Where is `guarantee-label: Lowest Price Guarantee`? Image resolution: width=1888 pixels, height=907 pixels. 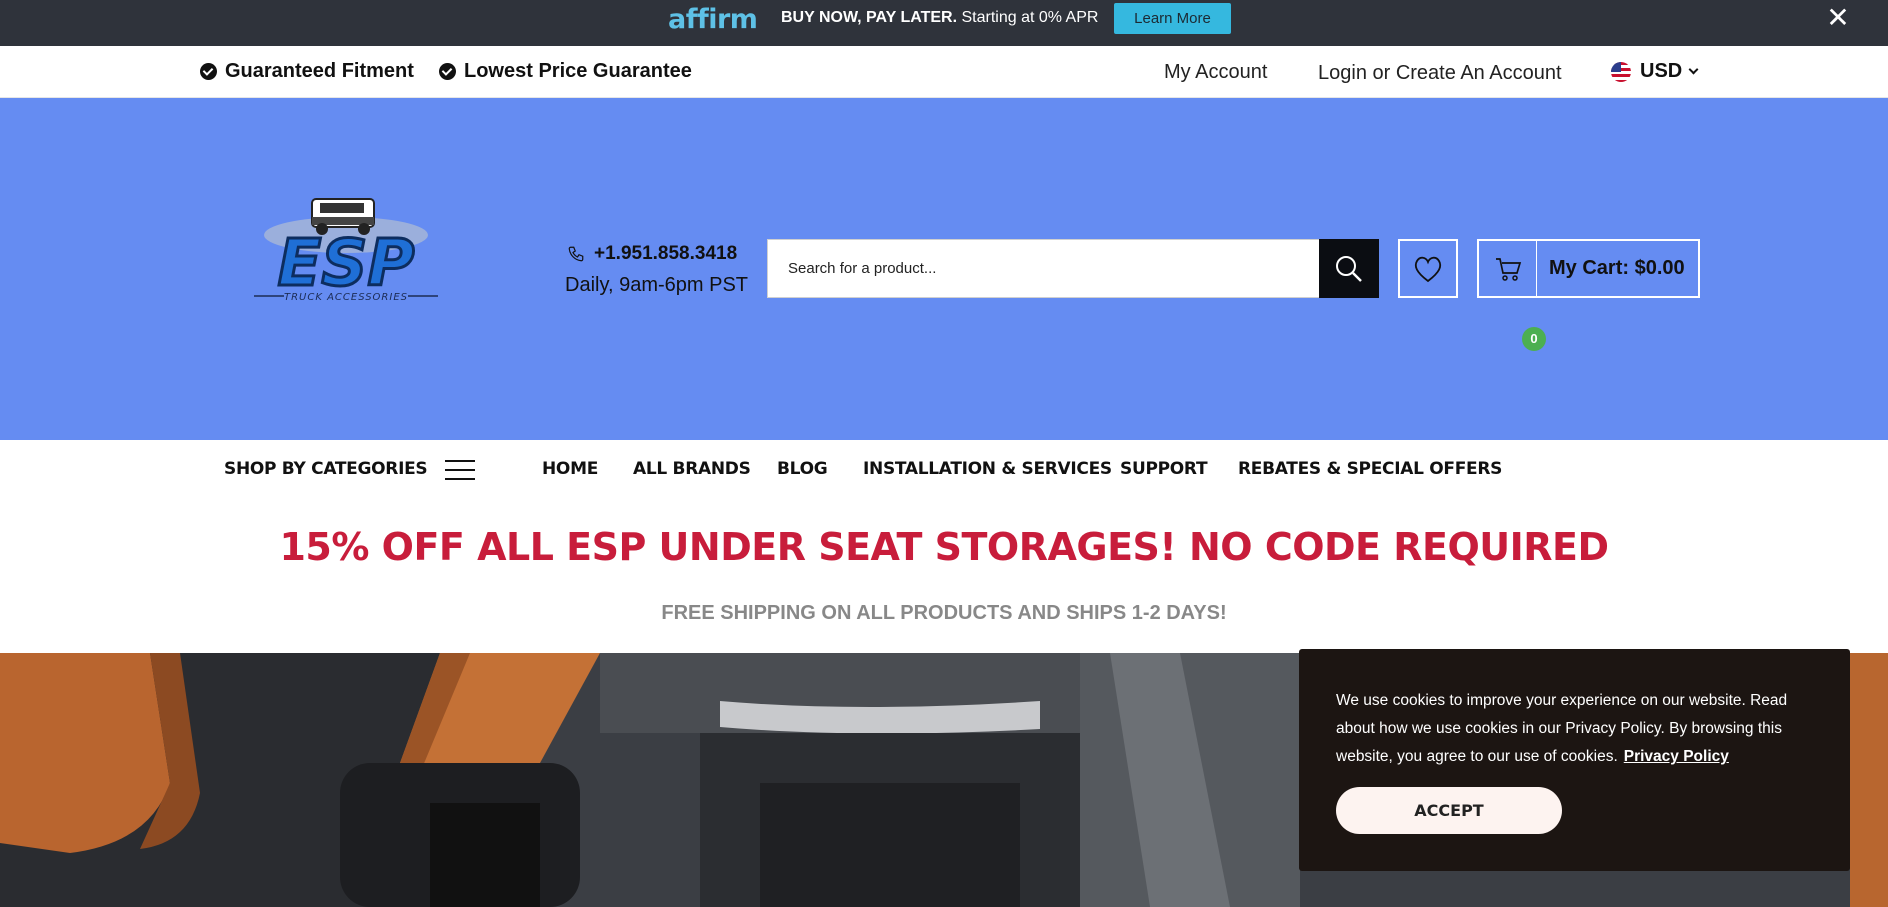
guarantee-label: Lowest Price Guarantee is located at coordinates (578, 71).